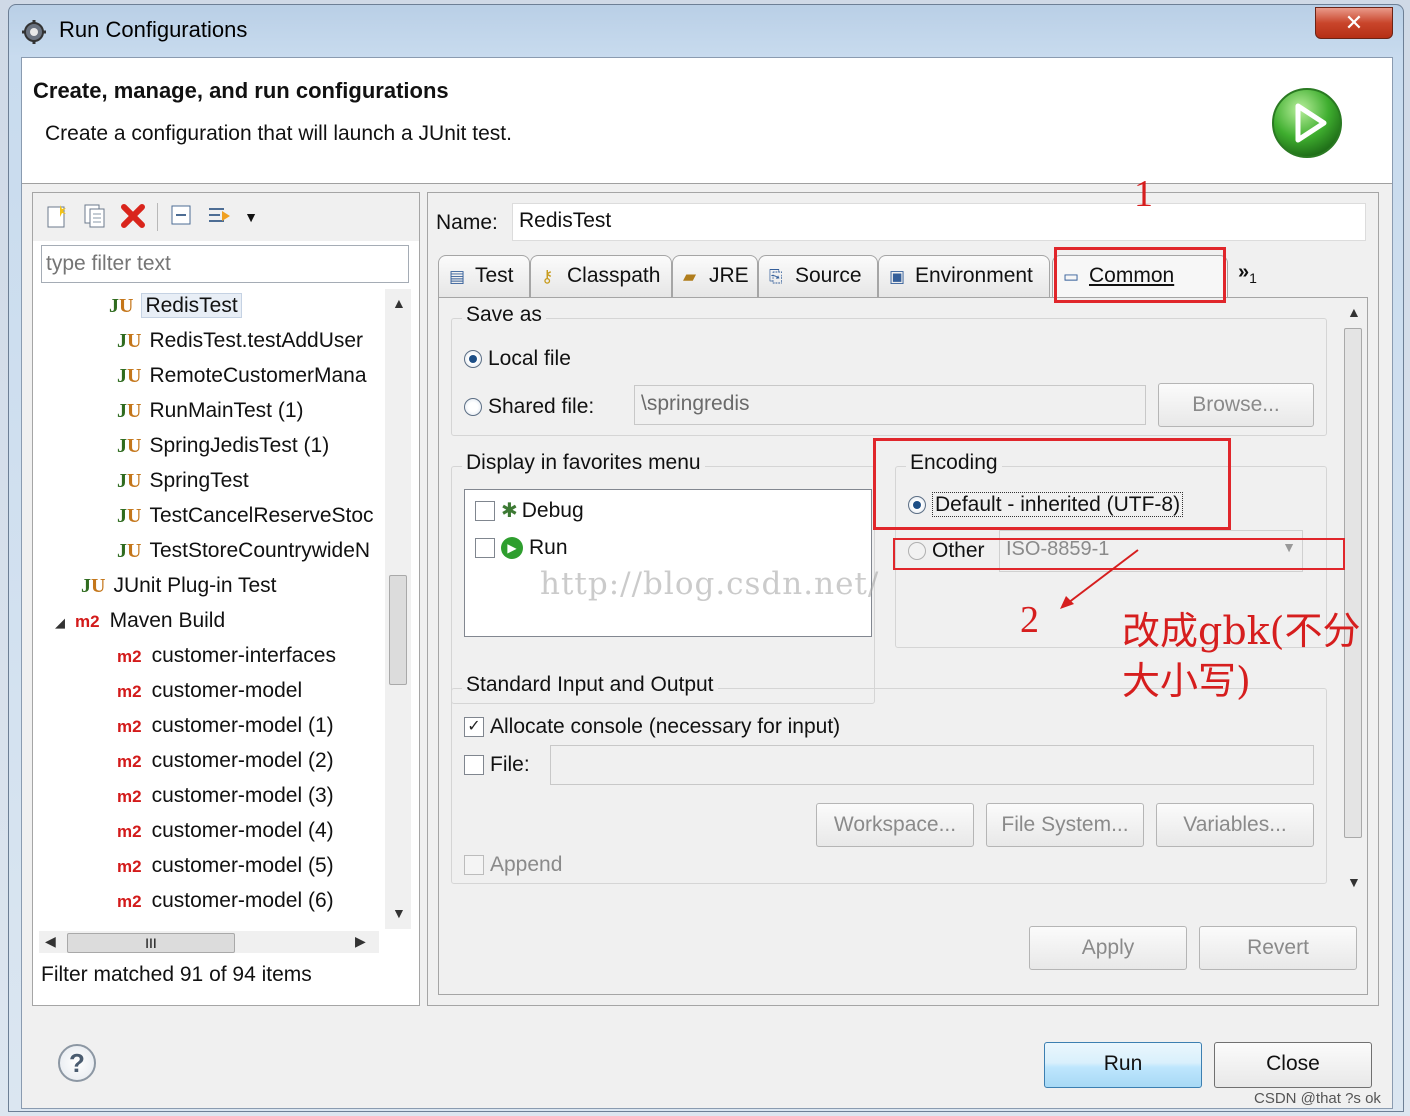  I want to click on checkbox: ✓, so click(474, 727).